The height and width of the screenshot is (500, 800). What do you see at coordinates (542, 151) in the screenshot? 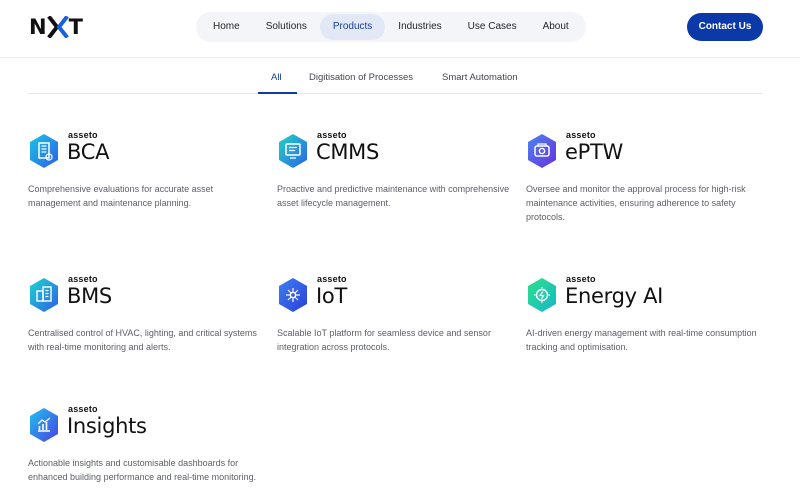
I see `permit-gear-icon` at bounding box center [542, 151].